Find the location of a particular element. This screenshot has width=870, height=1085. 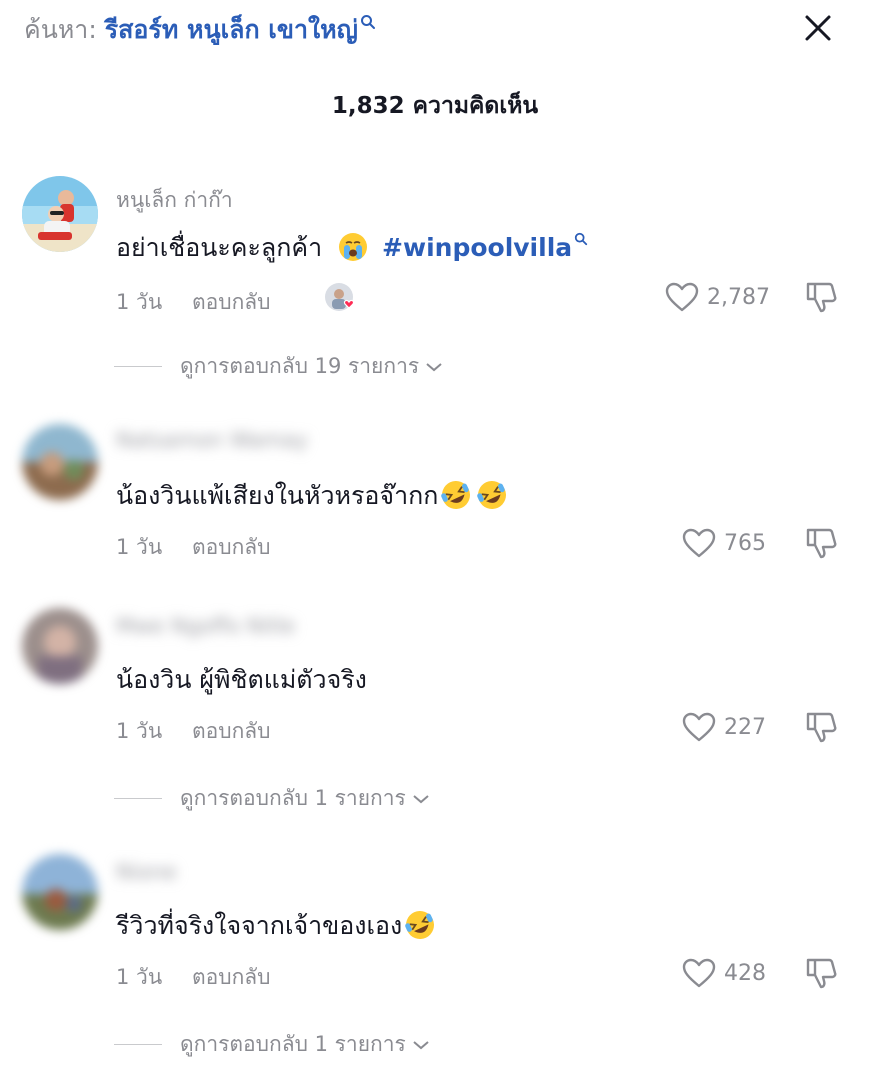

crying-emoji is located at coordinates (353, 247).